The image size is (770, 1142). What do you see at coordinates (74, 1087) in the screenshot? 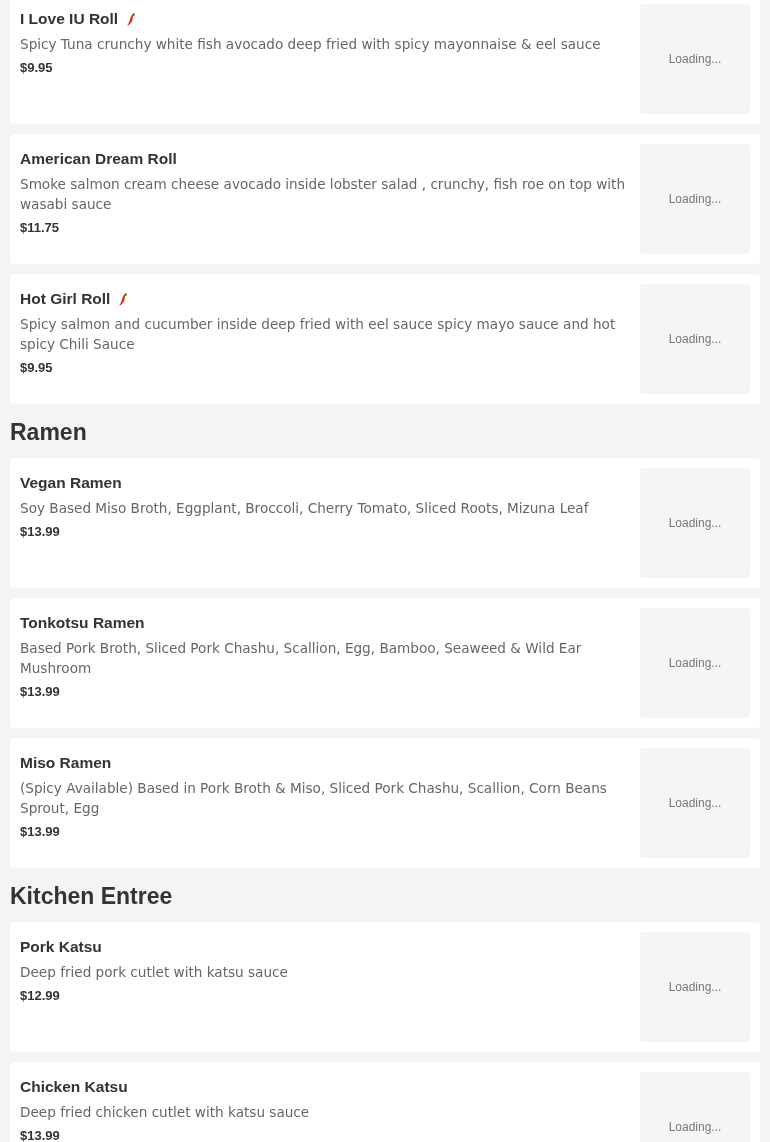
I see `dish-name: Chicken Katsu` at bounding box center [74, 1087].